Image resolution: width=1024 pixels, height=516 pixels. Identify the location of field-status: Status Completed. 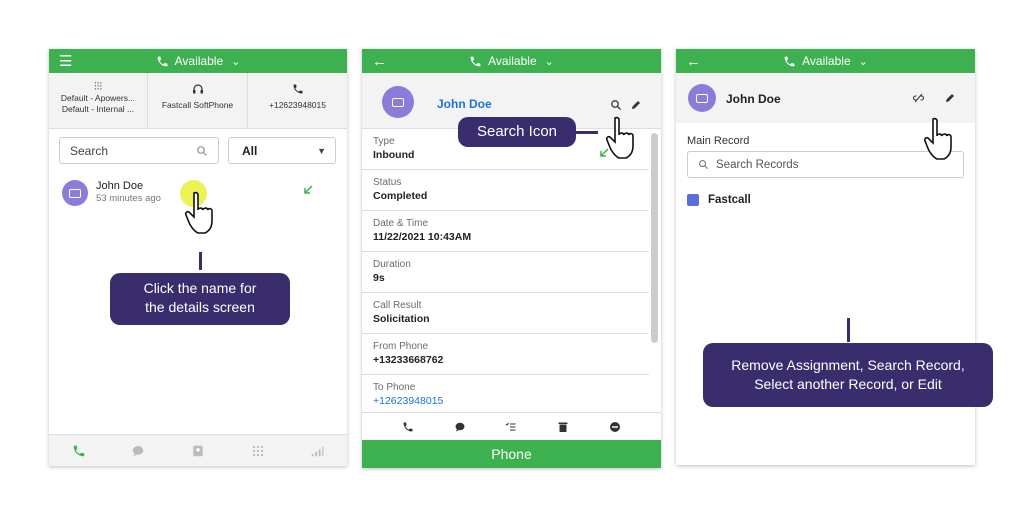
(505, 191).